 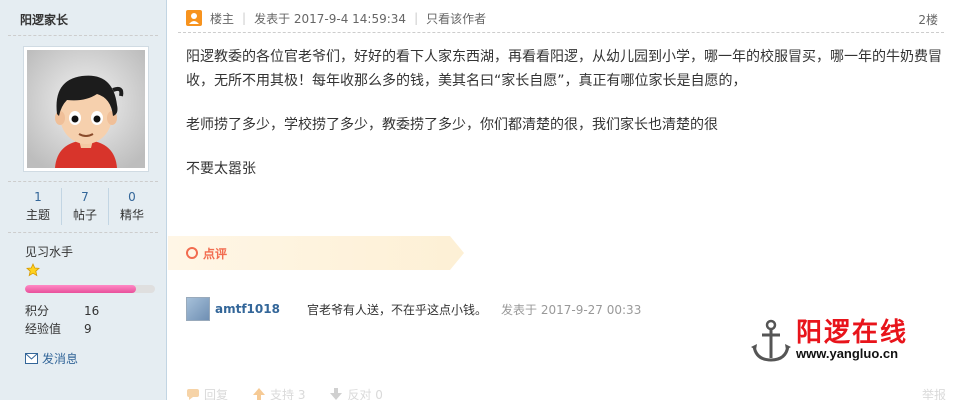 What do you see at coordinates (131, 215) in the screenshot?
I see `stat-label: 精华` at bounding box center [131, 215].